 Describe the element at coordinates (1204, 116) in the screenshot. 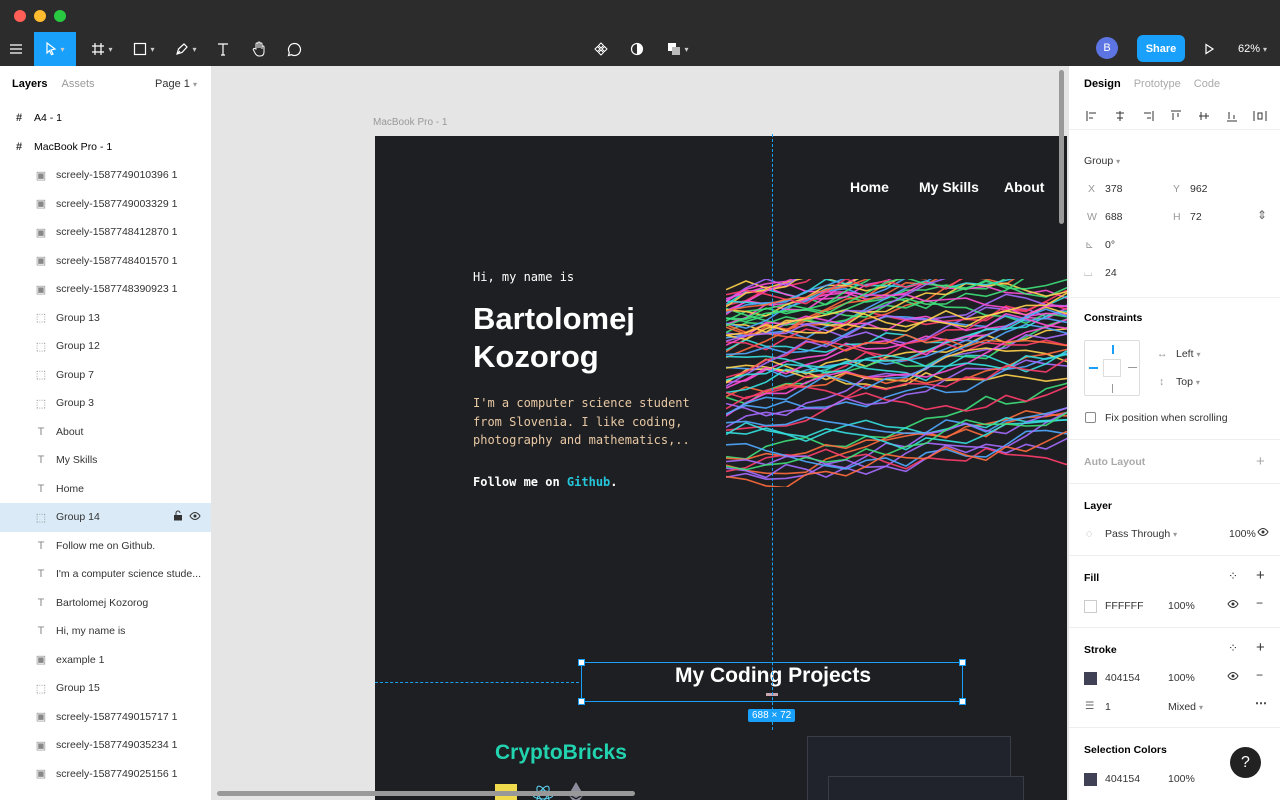

I see `align-vertical-center-icon` at that location.